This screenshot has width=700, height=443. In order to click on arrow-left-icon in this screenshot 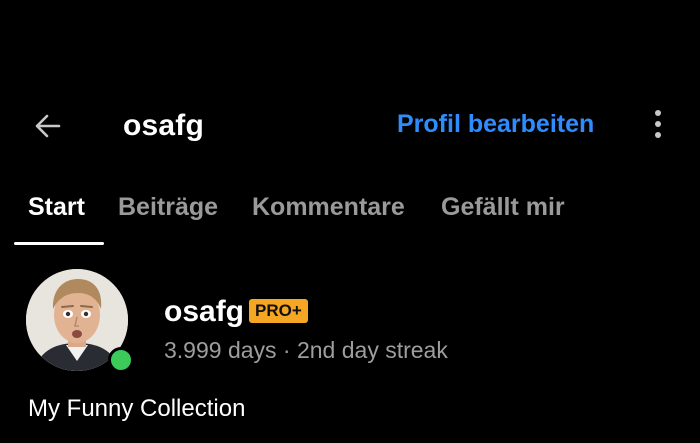, I will do `click(48, 126)`.